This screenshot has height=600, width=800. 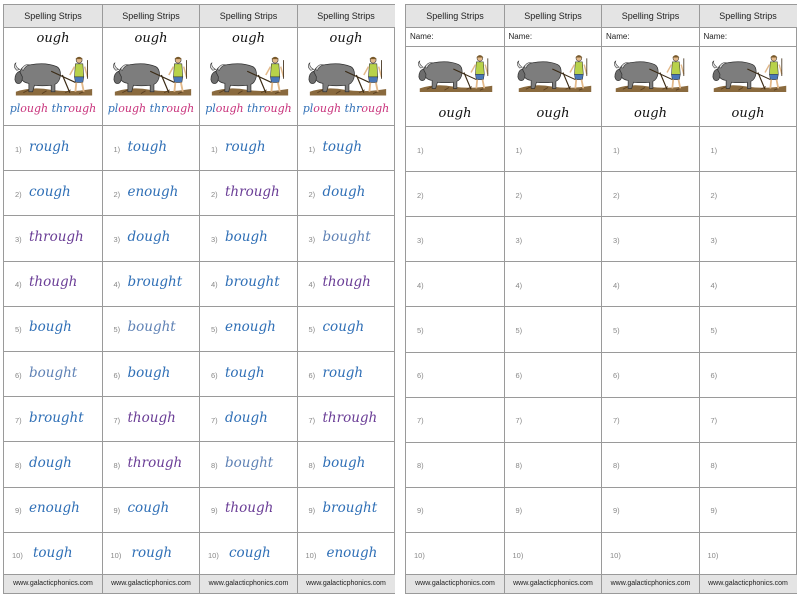 What do you see at coordinates (346, 328) in the screenshot?
I see `word-row: 5) cough` at bounding box center [346, 328].